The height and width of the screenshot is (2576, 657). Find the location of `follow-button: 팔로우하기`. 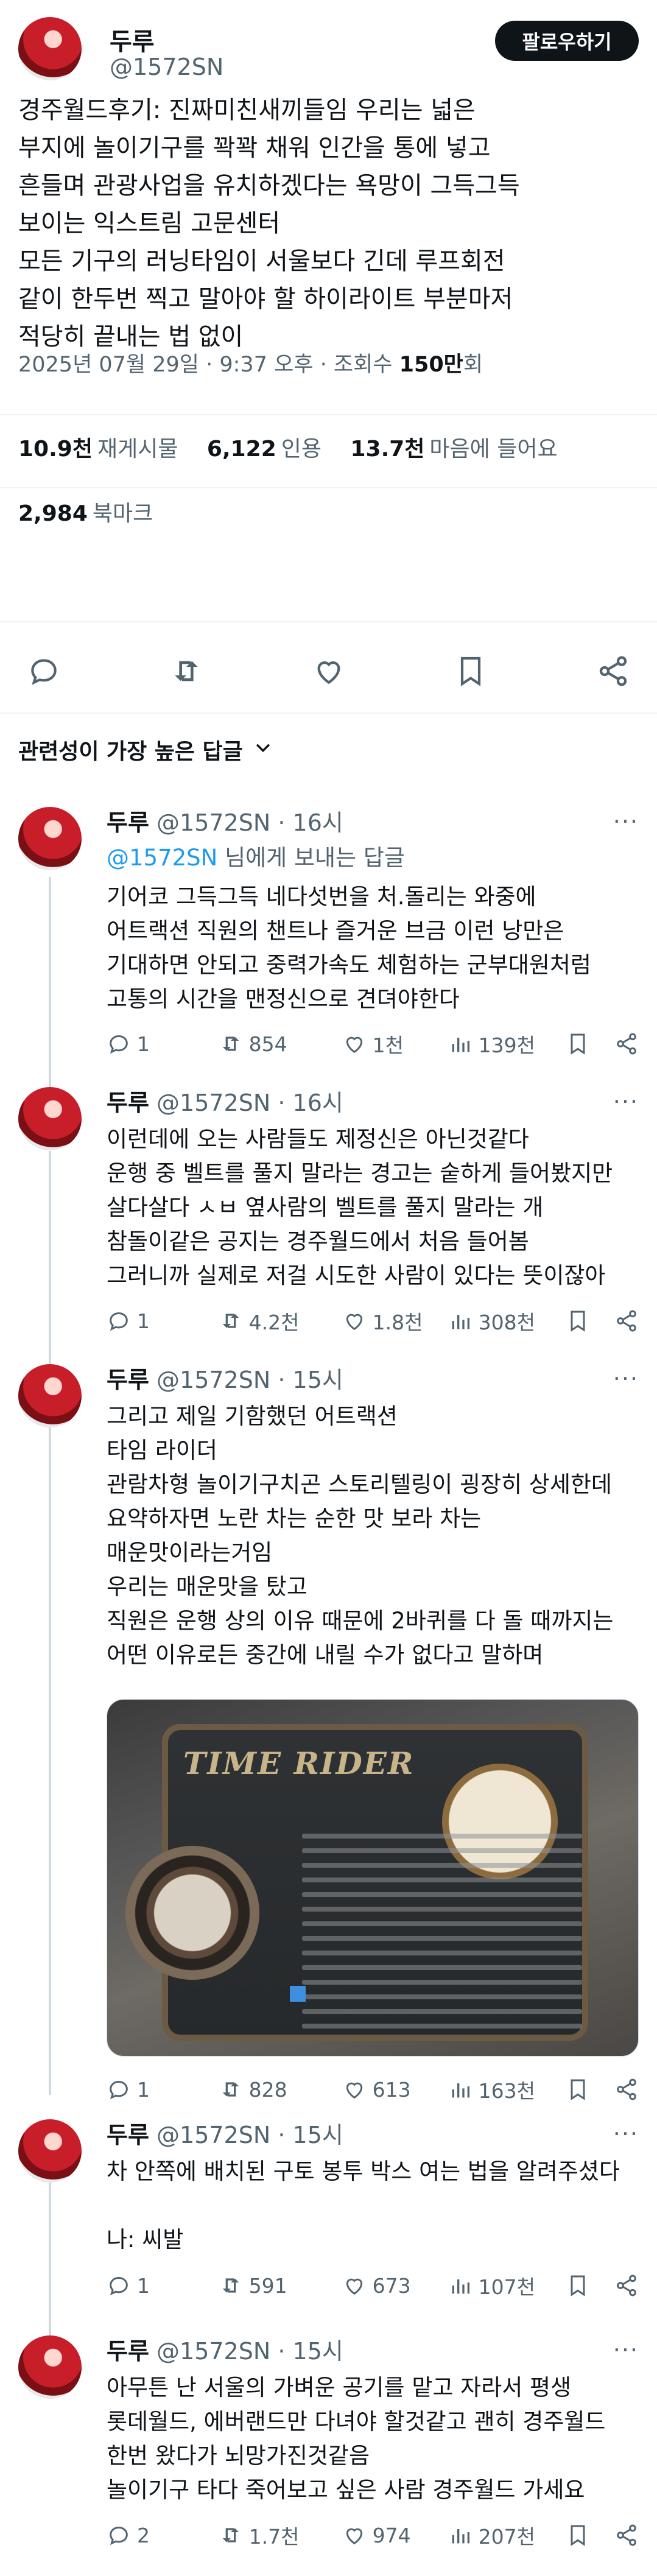

follow-button: 팔로우하기 is located at coordinates (567, 41).